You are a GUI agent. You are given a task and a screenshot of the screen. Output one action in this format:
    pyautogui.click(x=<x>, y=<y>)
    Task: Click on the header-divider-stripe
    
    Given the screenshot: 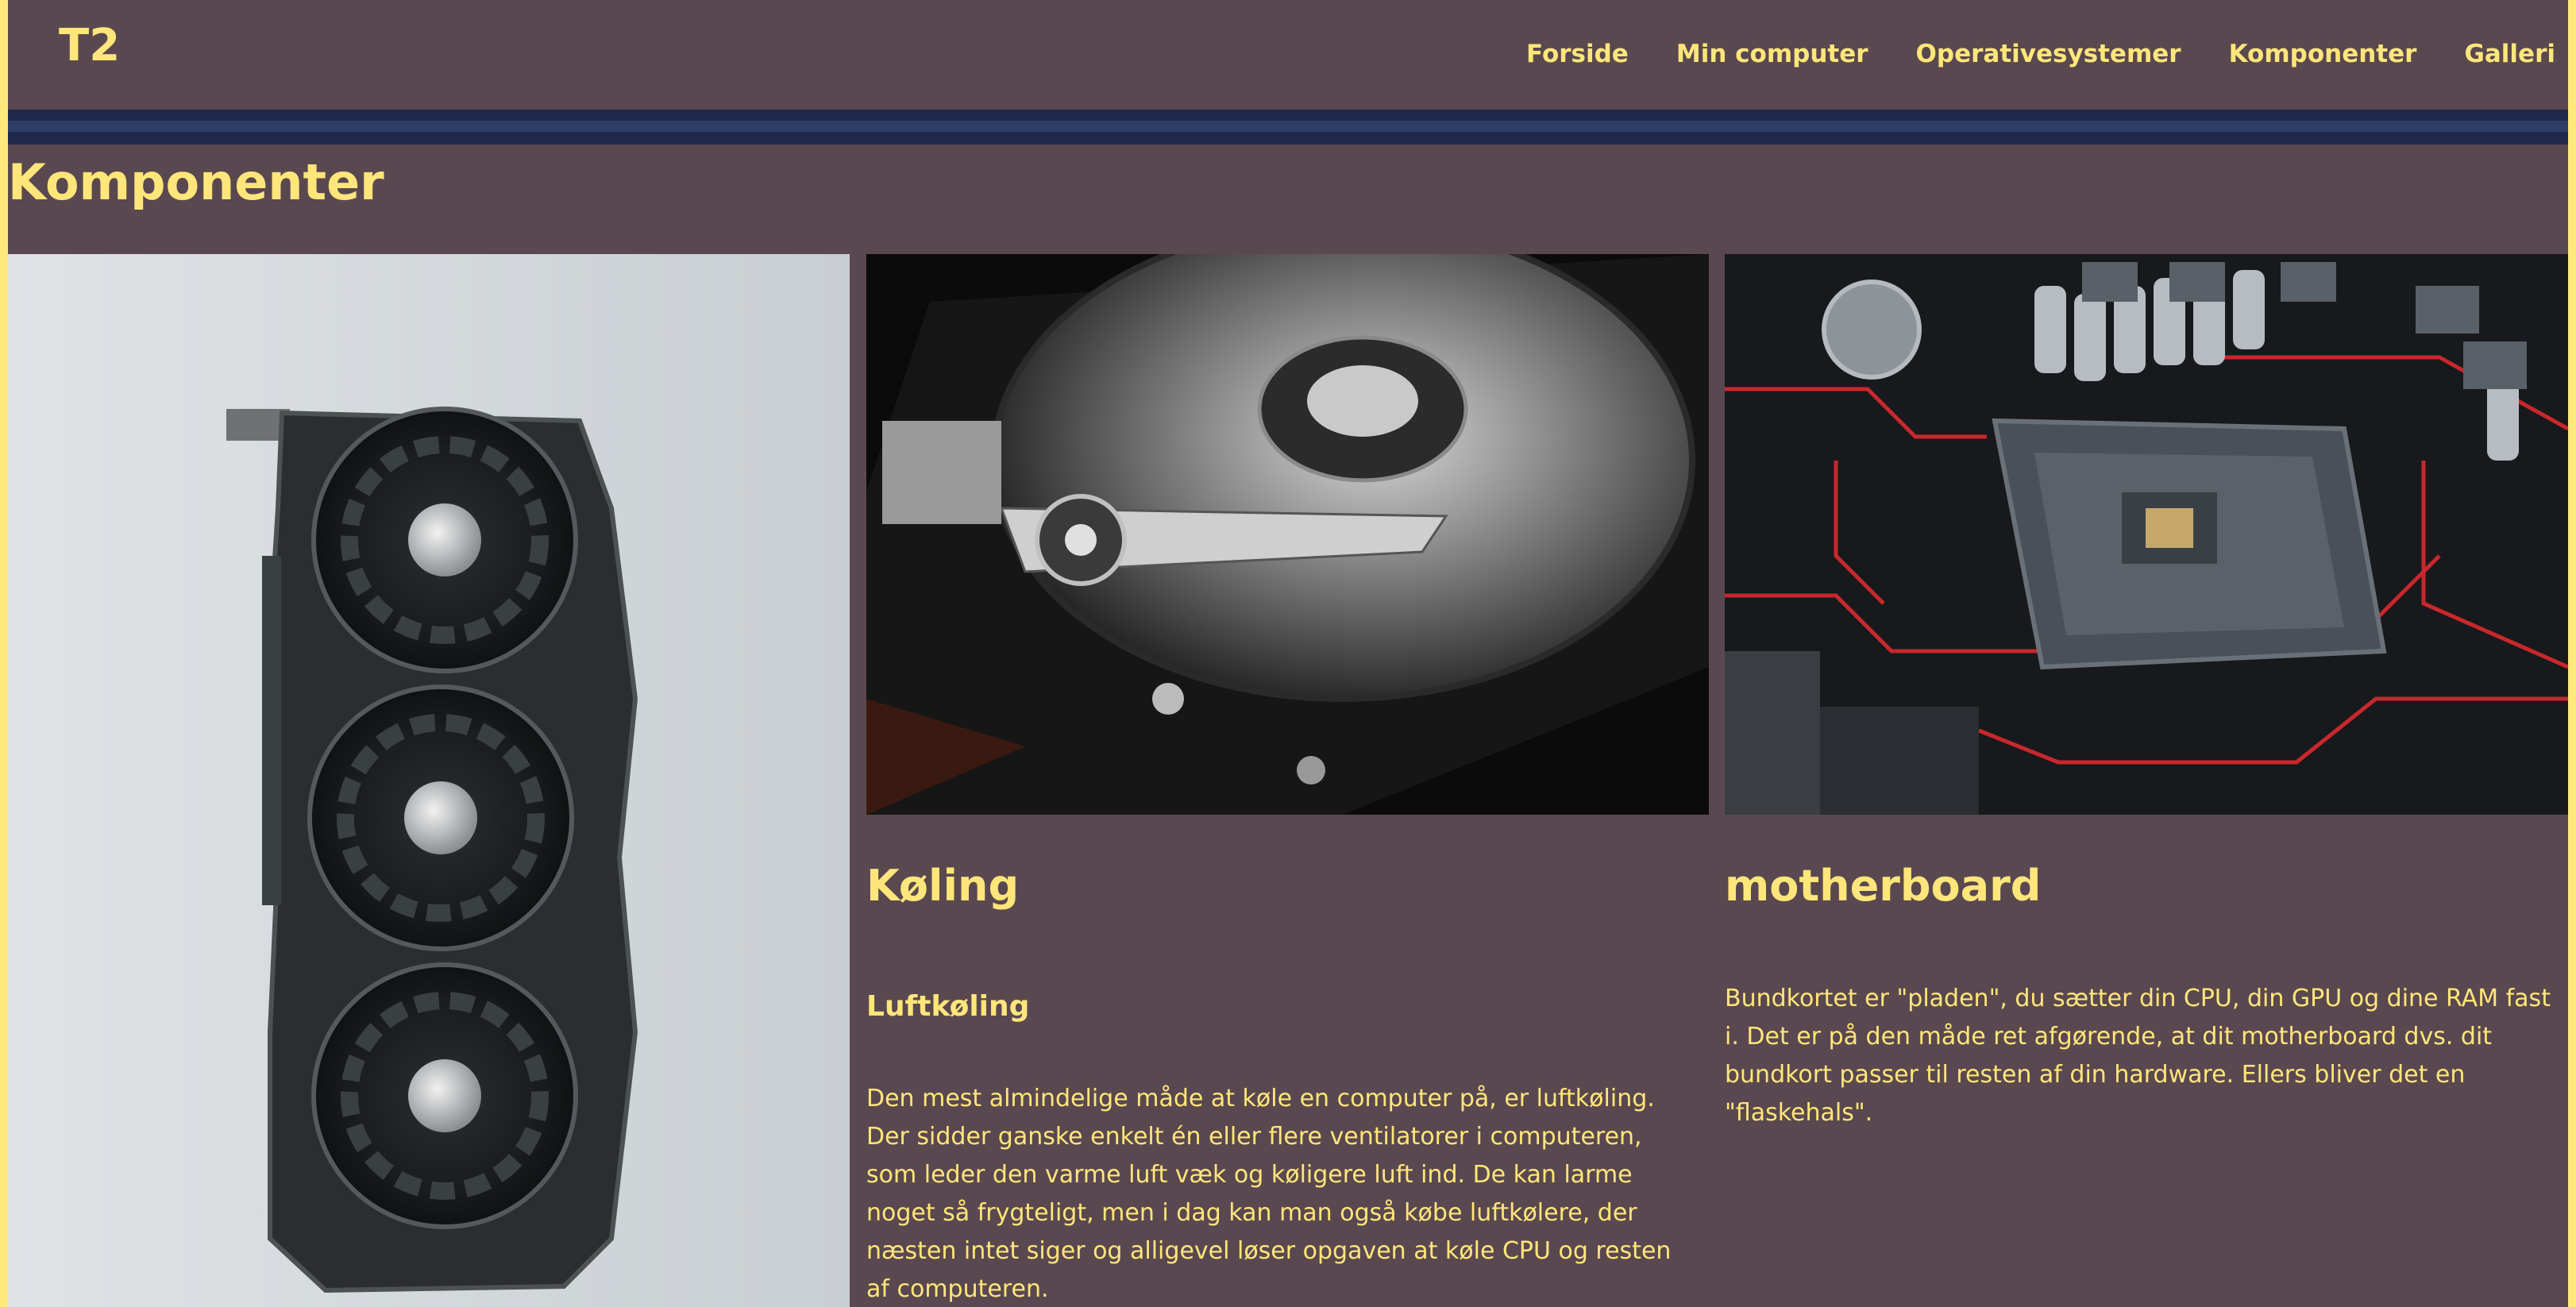 What is the action you would take?
    pyautogui.click(x=1288, y=127)
    